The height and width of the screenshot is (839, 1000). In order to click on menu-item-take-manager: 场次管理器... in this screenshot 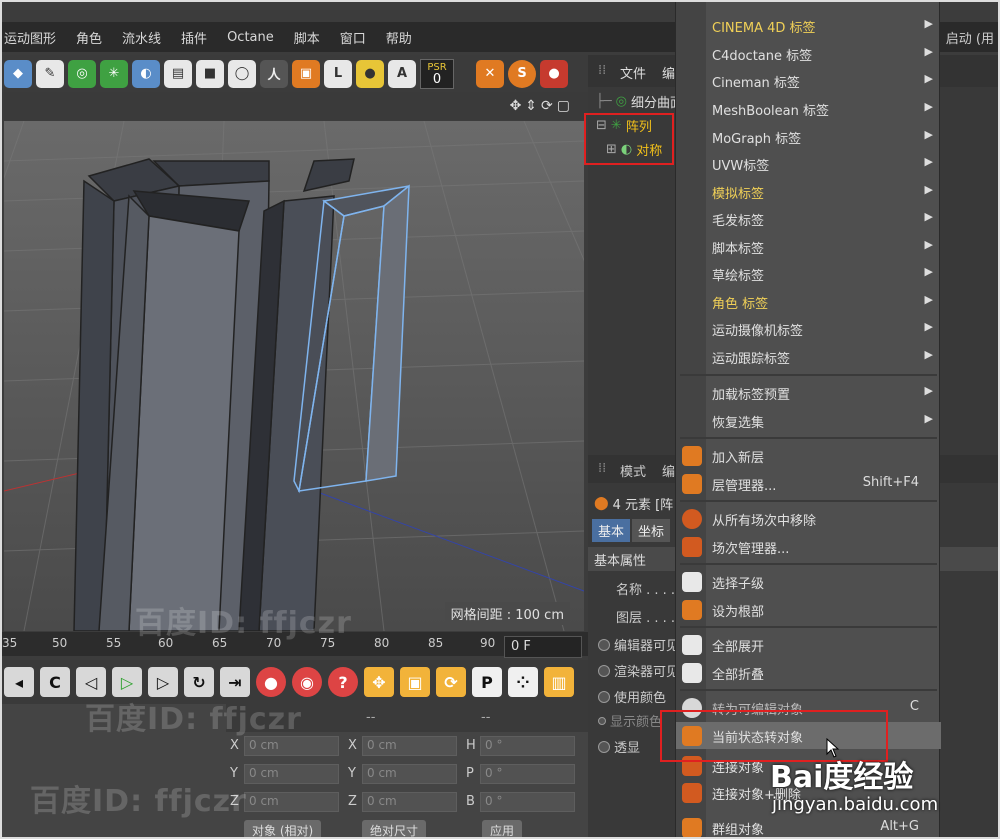, I will do `click(808, 546)`.